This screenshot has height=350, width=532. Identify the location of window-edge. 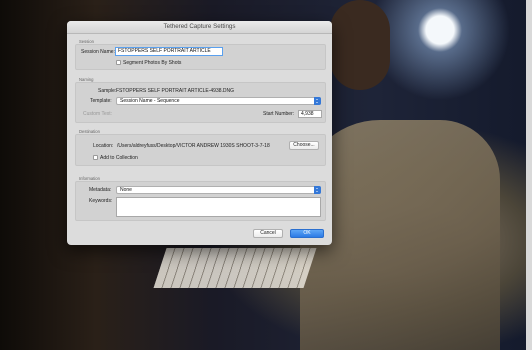
(529, 175).